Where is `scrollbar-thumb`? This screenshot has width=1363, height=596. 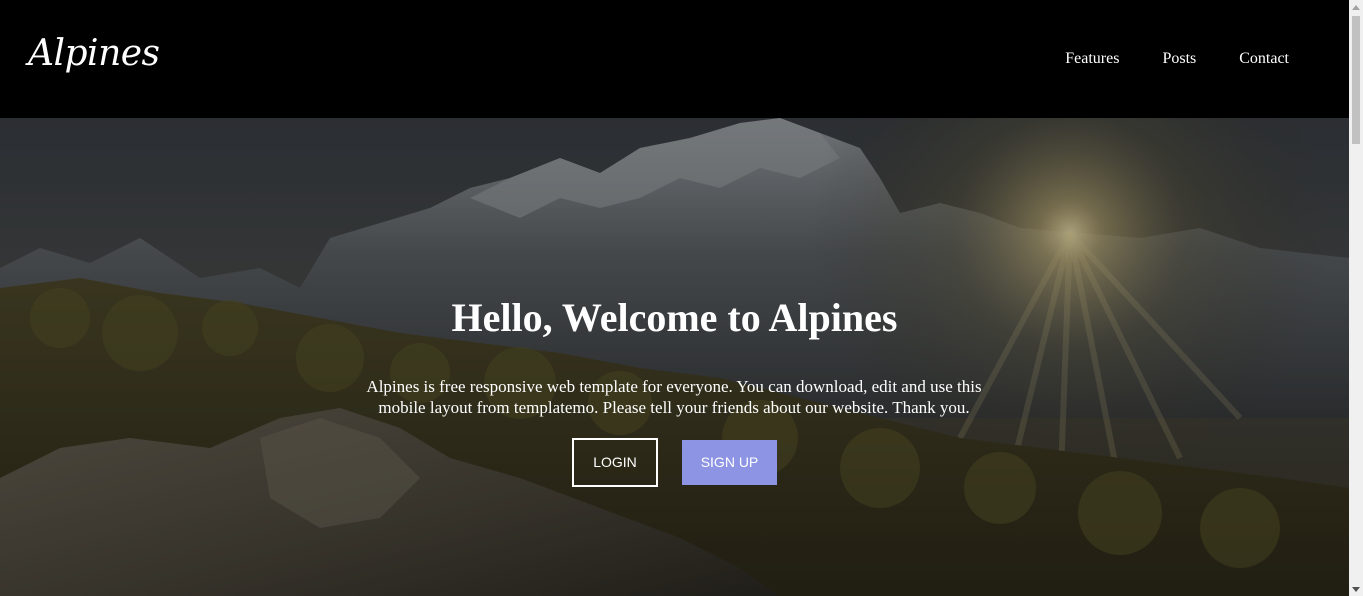
scrollbar-thumb is located at coordinates (1356, 80).